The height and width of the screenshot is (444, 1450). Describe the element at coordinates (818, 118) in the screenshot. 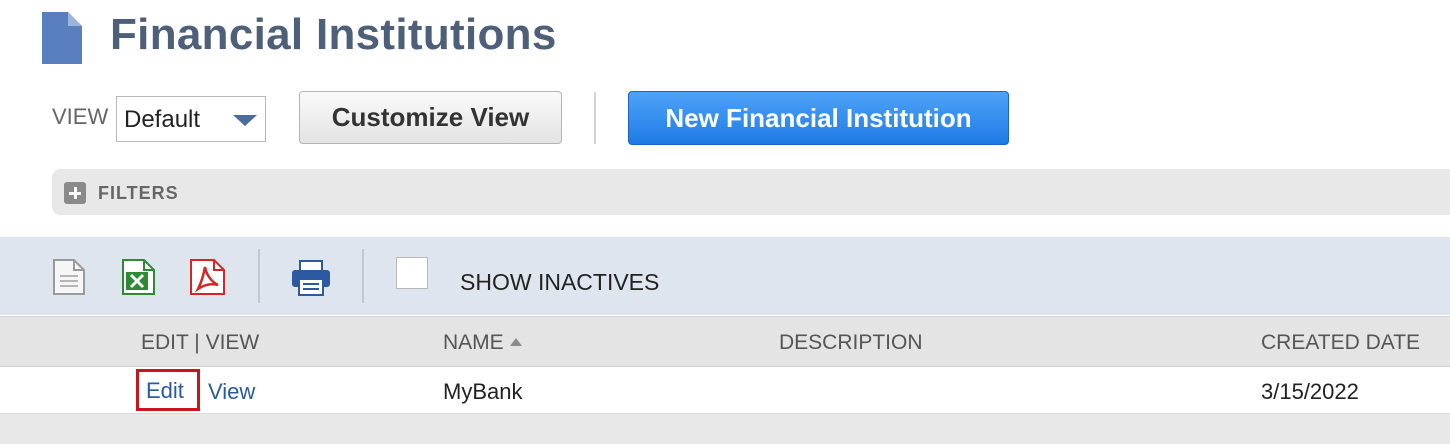

I see `new-financial-institution-button: New Financial Institution` at that location.